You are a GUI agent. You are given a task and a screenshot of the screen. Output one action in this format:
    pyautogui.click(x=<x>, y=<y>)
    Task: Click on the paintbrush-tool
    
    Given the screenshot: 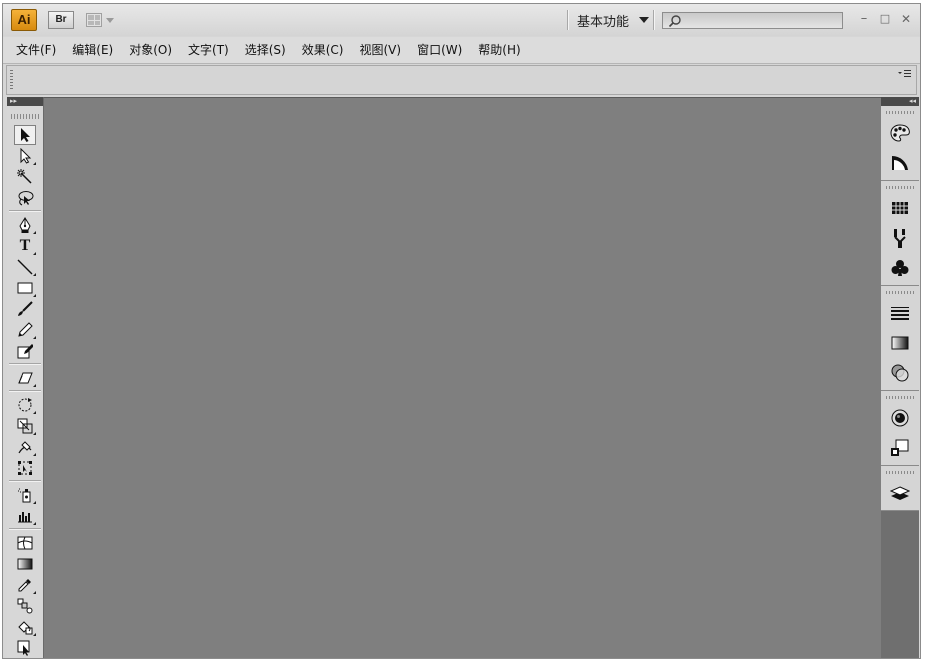 What is the action you would take?
    pyautogui.click(x=25, y=309)
    